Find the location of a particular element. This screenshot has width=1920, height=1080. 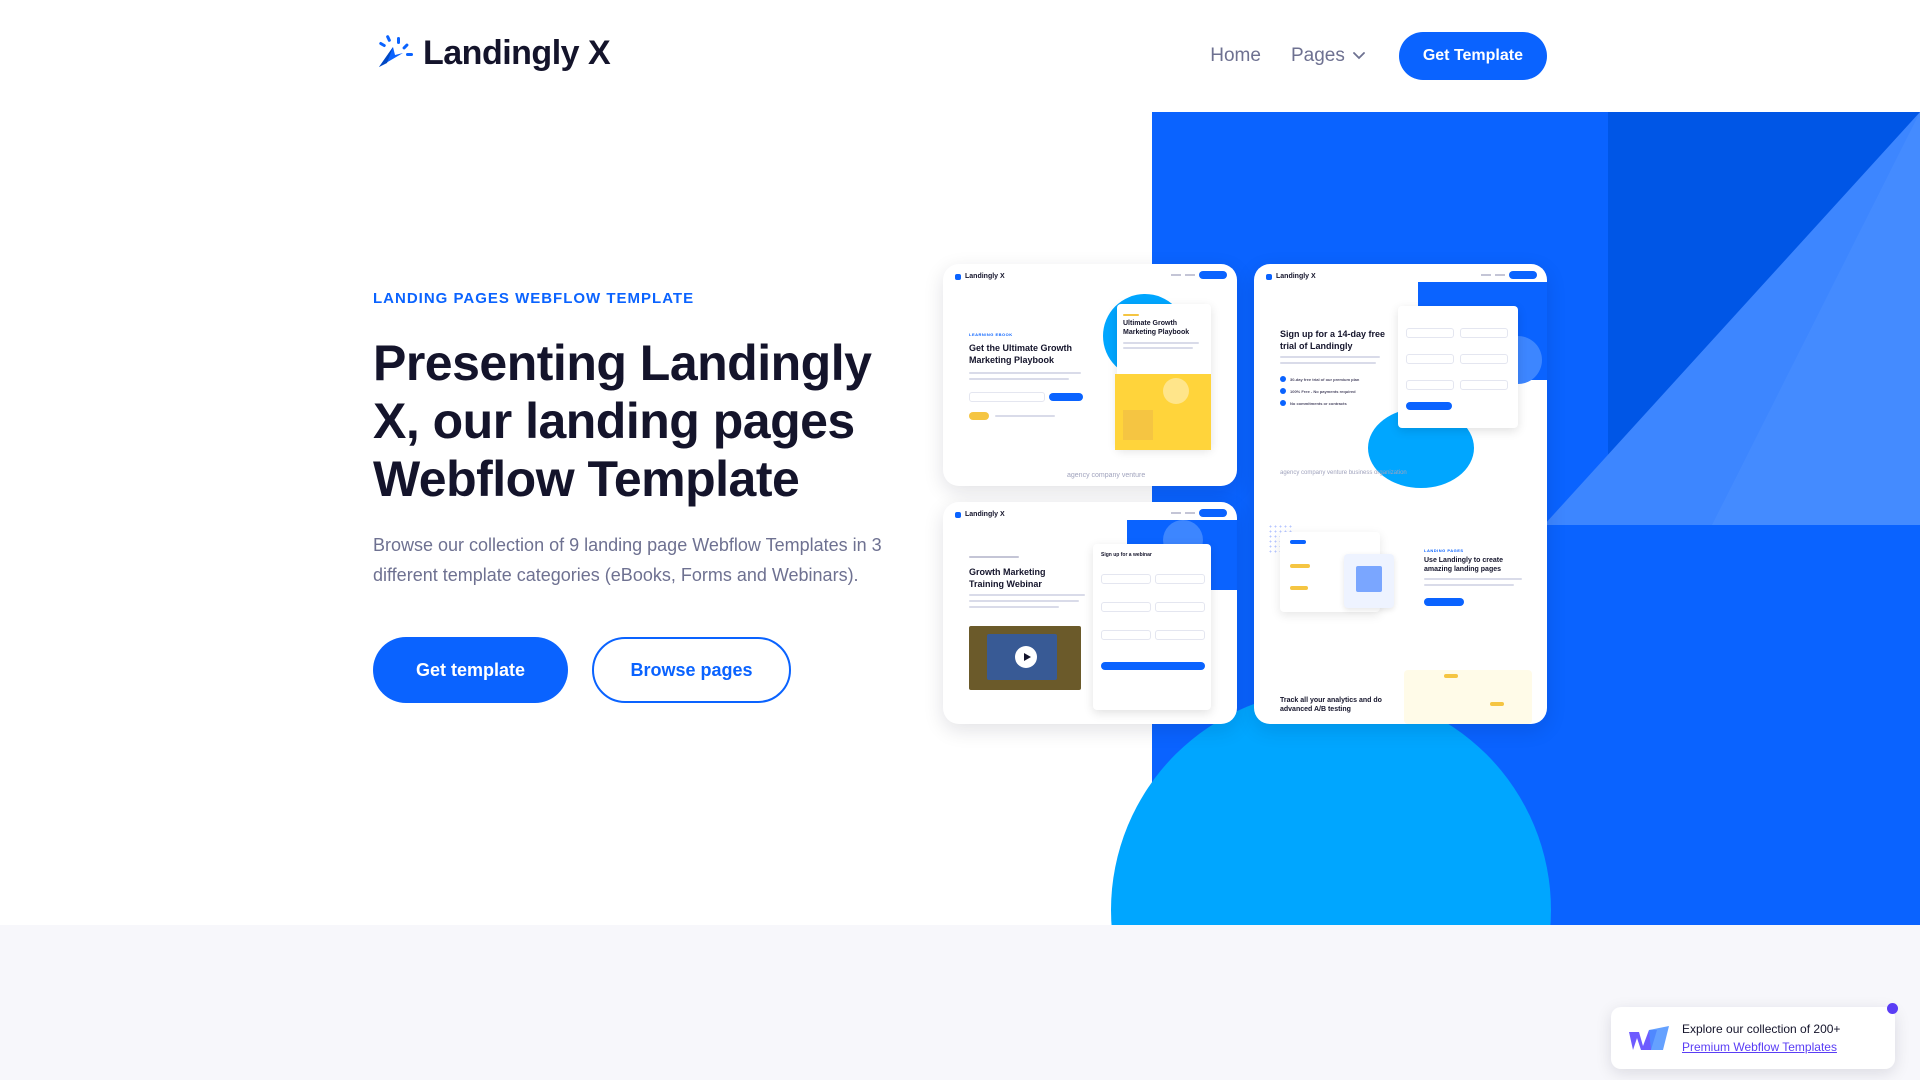

logo: Landingly X is located at coordinates (492, 53).